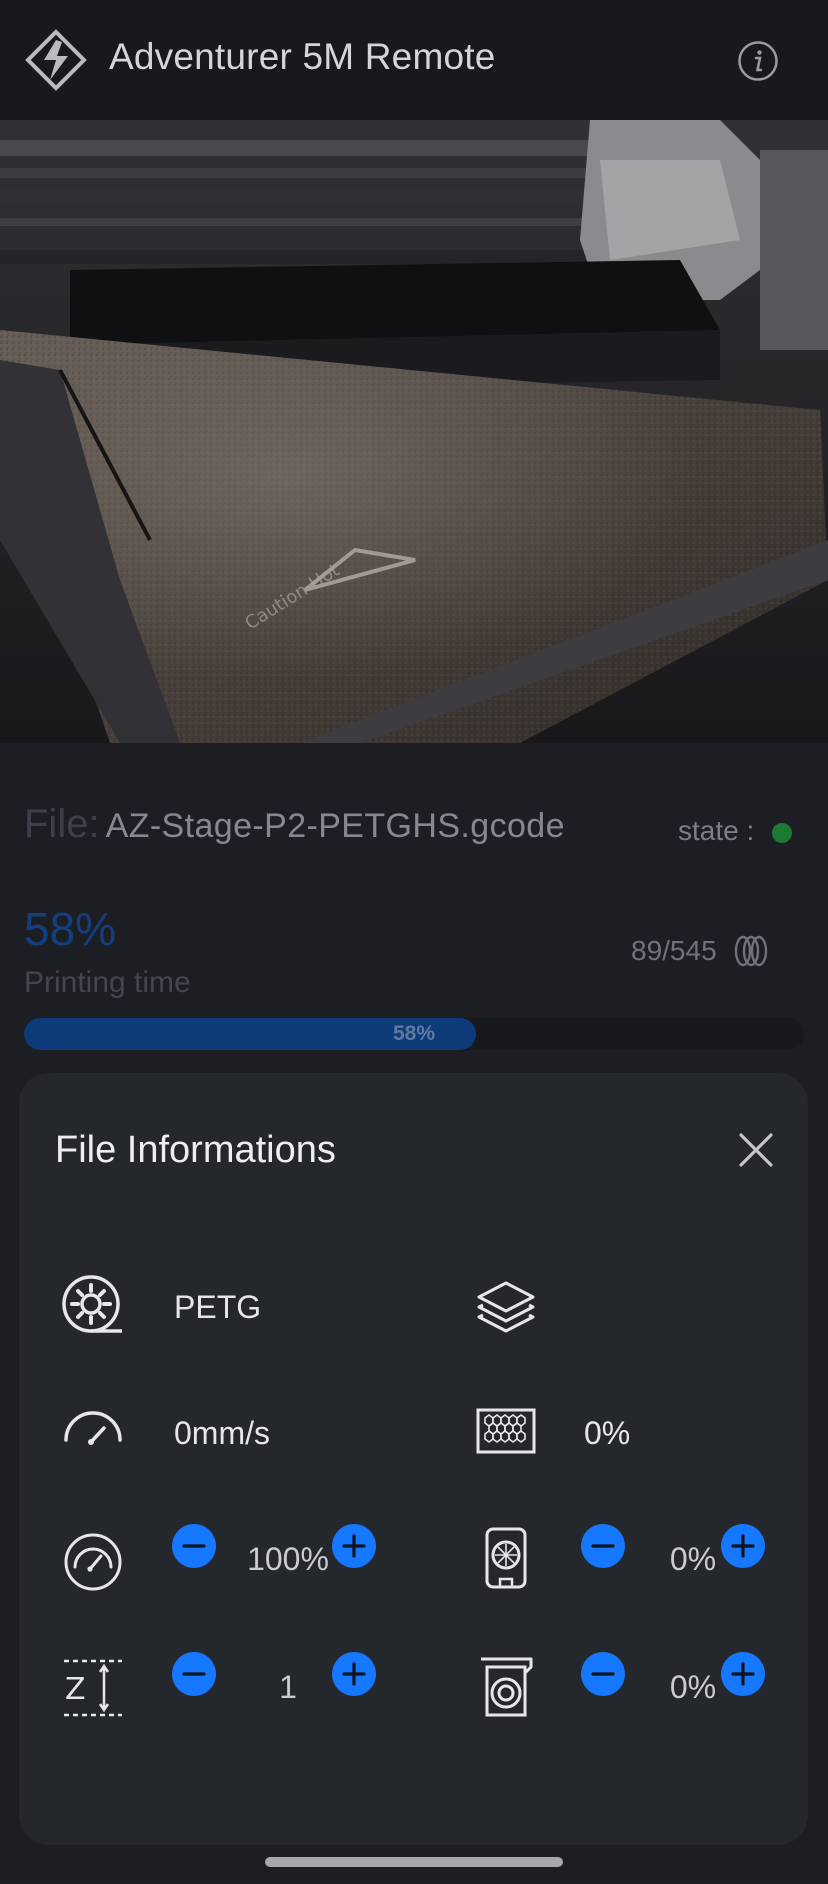 The height and width of the screenshot is (1884, 828). What do you see at coordinates (743, 1546) in the screenshot?
I see `chamber-fan-increase-button` at bounding box center [743, 1546].